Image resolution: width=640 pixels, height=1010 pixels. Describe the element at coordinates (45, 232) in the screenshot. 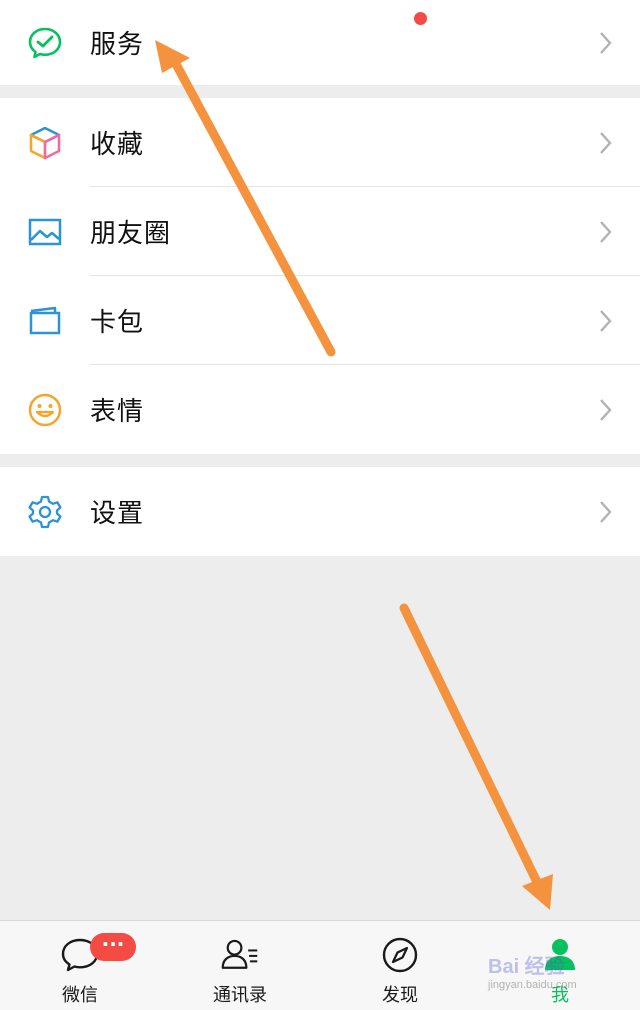

I see `picture-icon` at that location.